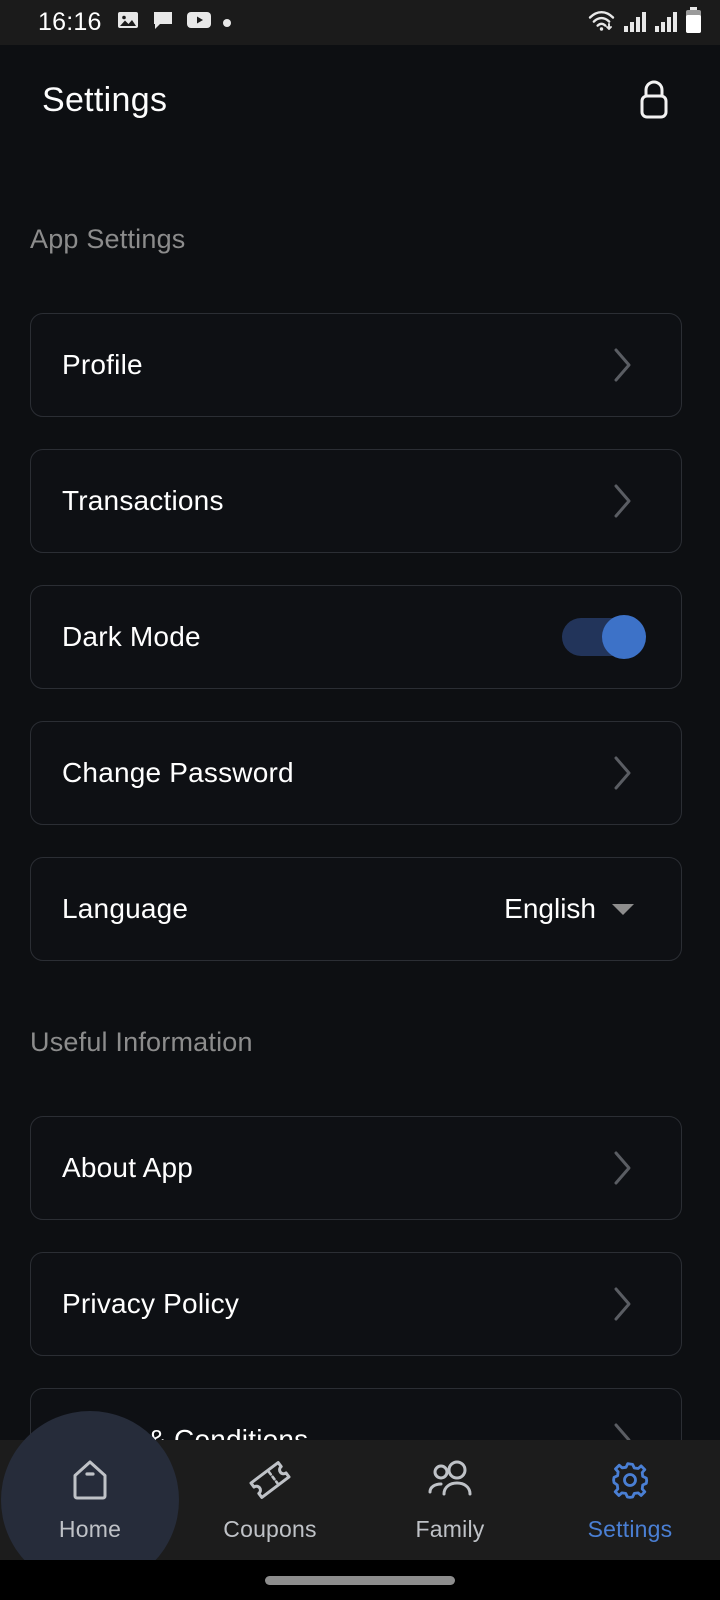 This screenshot has height=1600, width=720. I want to click on language-selector: English, so click(569, 909).